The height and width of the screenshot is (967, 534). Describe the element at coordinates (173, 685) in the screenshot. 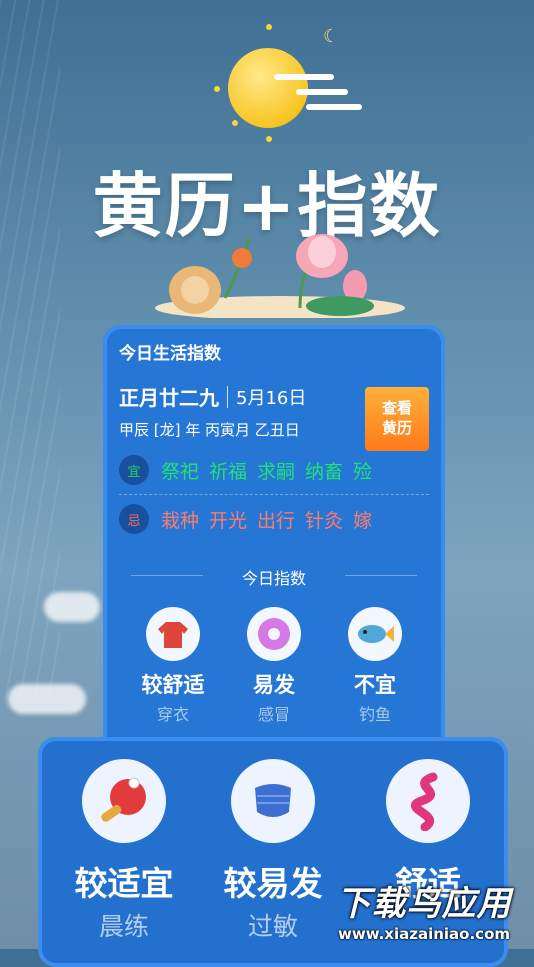

I see `index-value: 较舒适` at that location.